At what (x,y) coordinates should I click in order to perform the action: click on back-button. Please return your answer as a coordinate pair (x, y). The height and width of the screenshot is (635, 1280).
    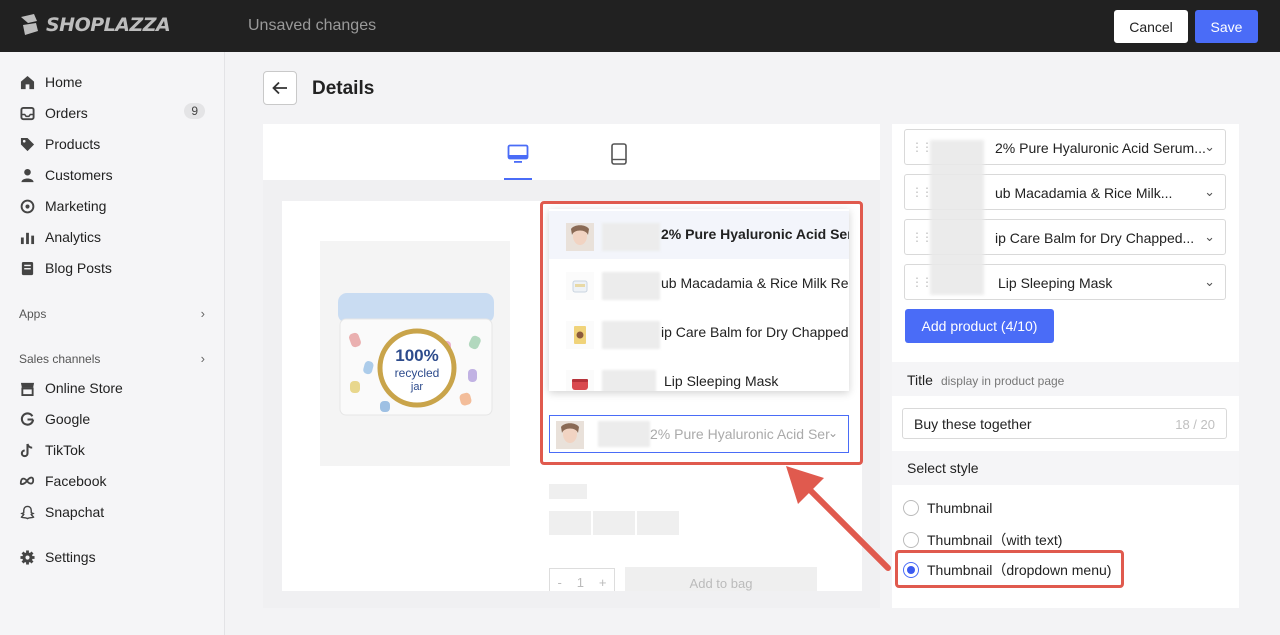
    Looking at the image, I should click on (280, 88).